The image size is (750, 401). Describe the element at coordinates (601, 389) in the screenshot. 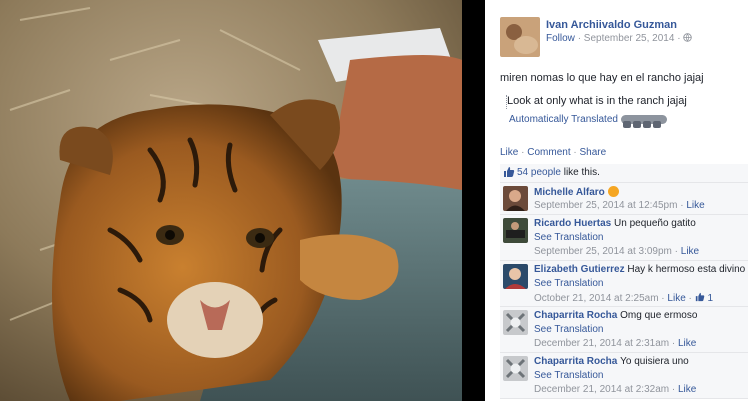

I see `comment-date: December 21, 2014 at 2:32am` at that location.